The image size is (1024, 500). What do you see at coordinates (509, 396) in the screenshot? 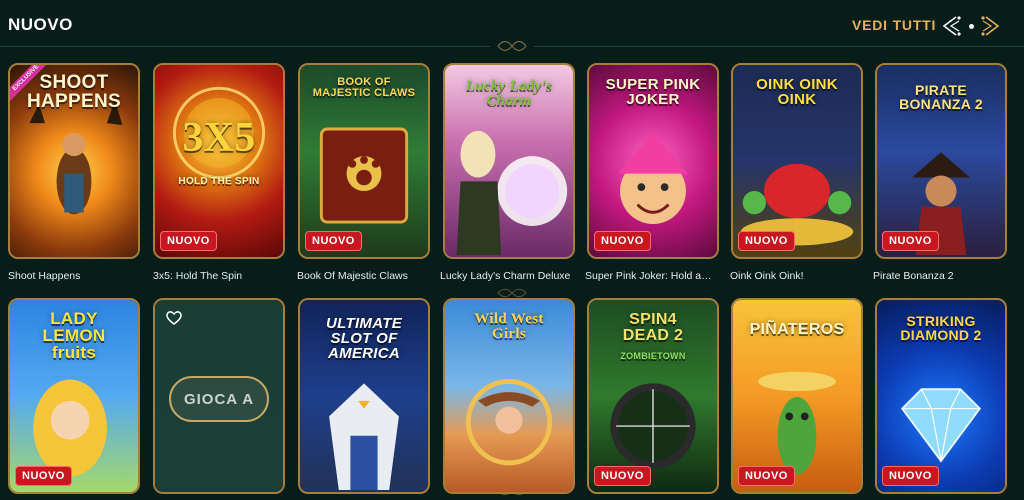
I see `game-card-wild-west-girls: Wild West Girls` at bounding box center [509, 396].